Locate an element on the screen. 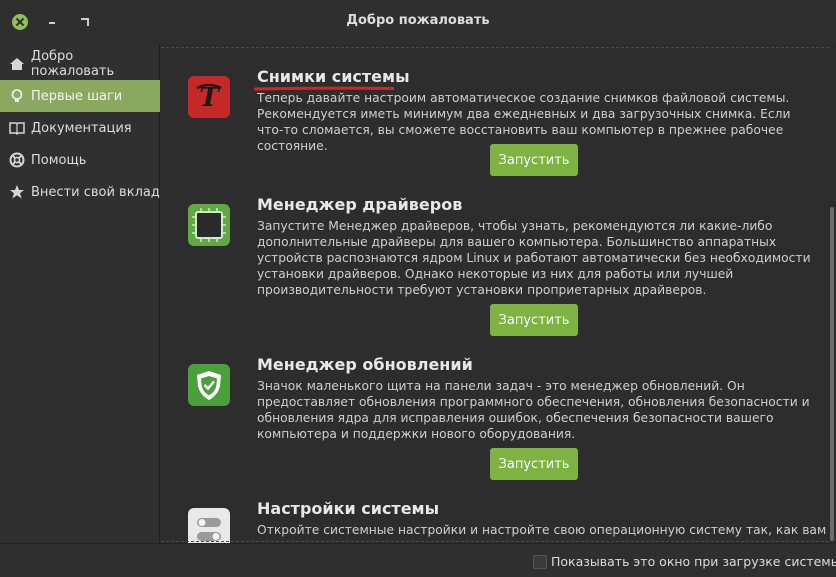 The width and height of the screenshot is (836, 577). sidebar-item-help: Помощь is located at coordinates (80, 160).